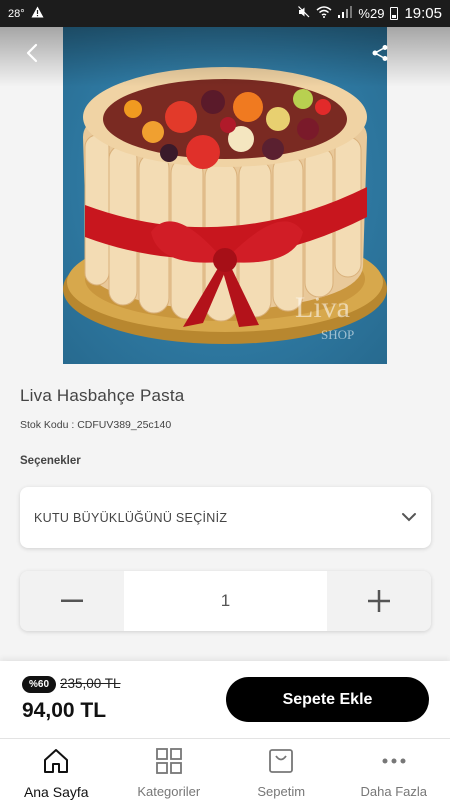 This screenshot has height=800, width=450. What do you see at coordinates (345, 13) in the screenshot?
I see `signal-icon` at bounding box center [345, 13].